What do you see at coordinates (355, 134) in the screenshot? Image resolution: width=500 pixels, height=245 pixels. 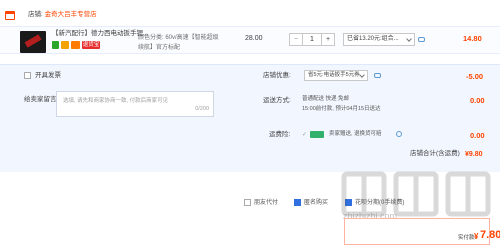 I see `insurance-text: 卖家赠送, 退换货可赔` at bounding box center [355, 134].